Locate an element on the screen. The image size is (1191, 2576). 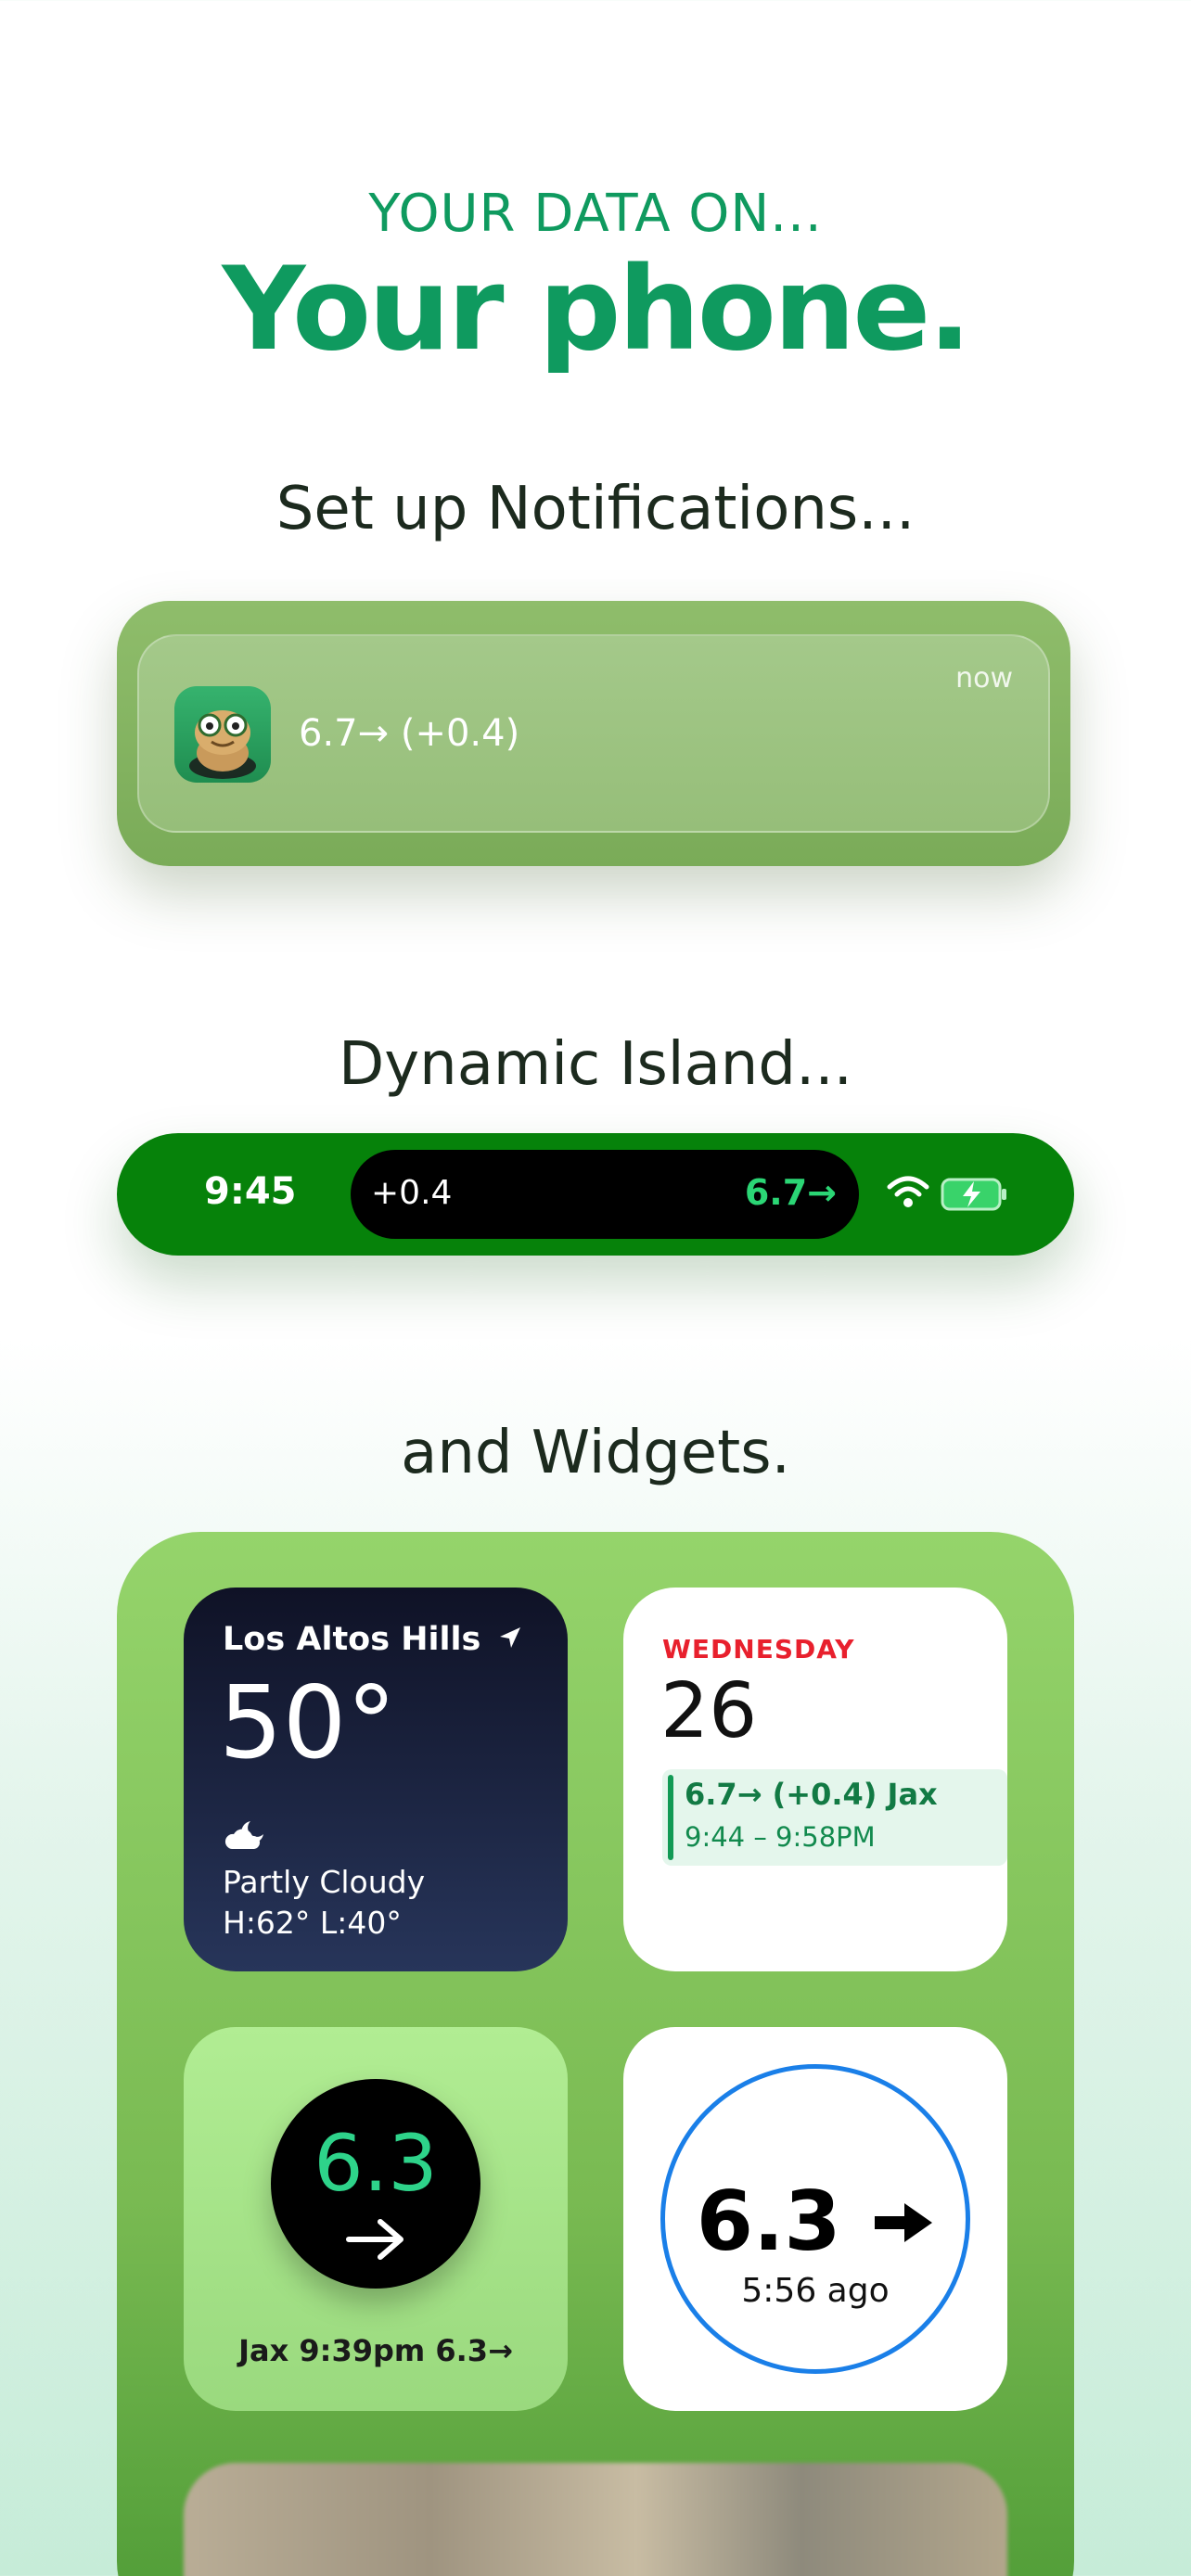
glucose-circle-value: 6.3 is located at coordinates (376, 2164).